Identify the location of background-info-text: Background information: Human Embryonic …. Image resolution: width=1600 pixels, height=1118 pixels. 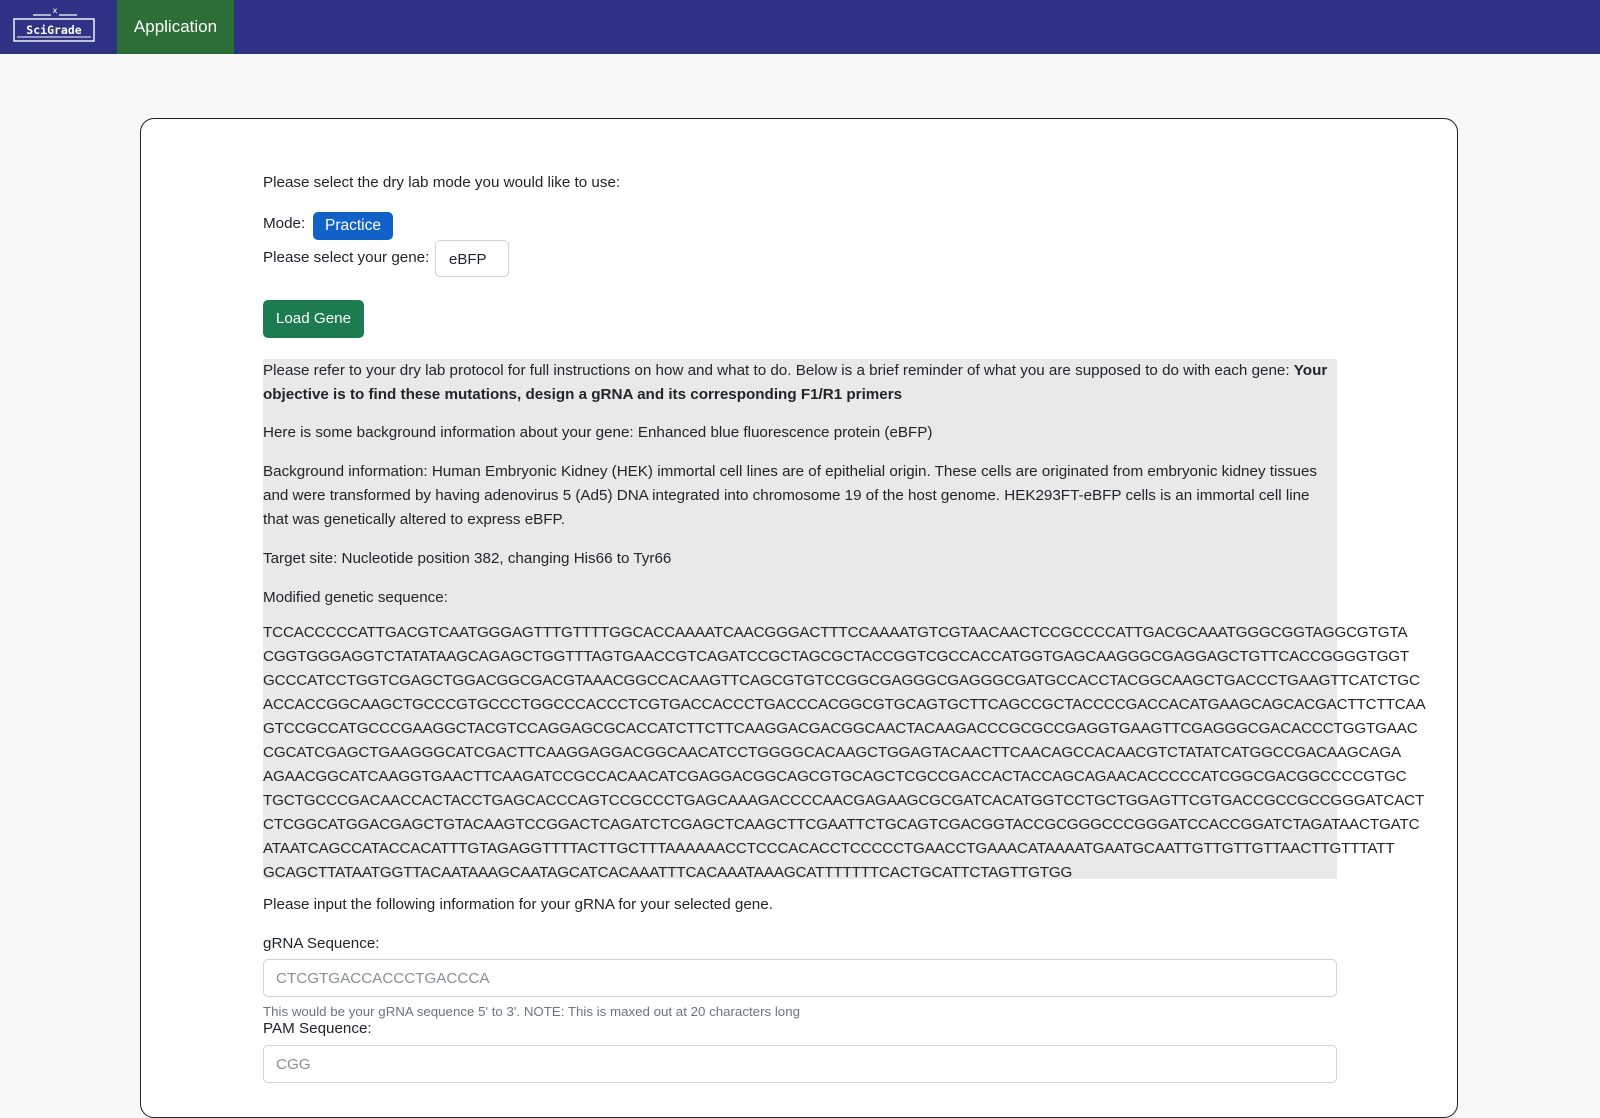
(790, 495).